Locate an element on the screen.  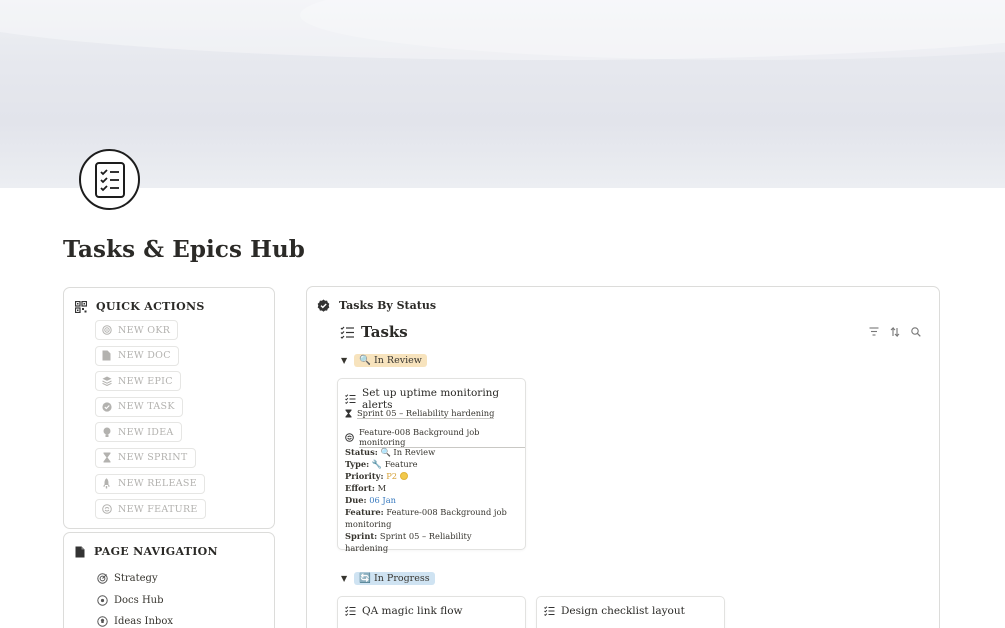
new-feature-button: NEW FEATURE is located at coordinates (150, 509).